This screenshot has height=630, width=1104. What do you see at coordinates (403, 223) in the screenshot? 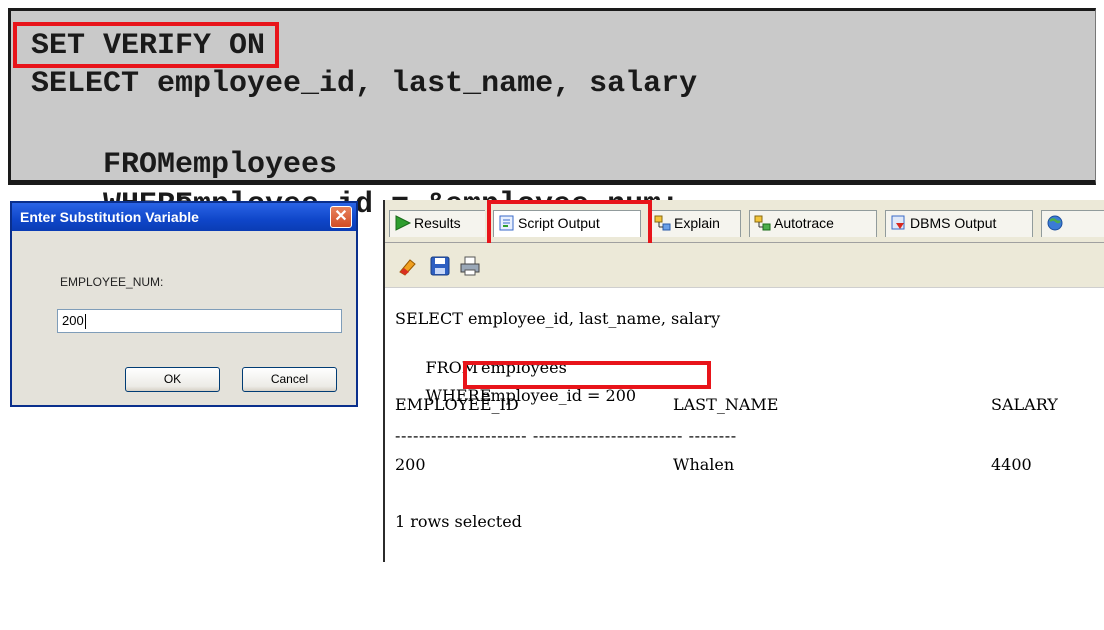
I see `play-icon` at bounding box center [403, 223].